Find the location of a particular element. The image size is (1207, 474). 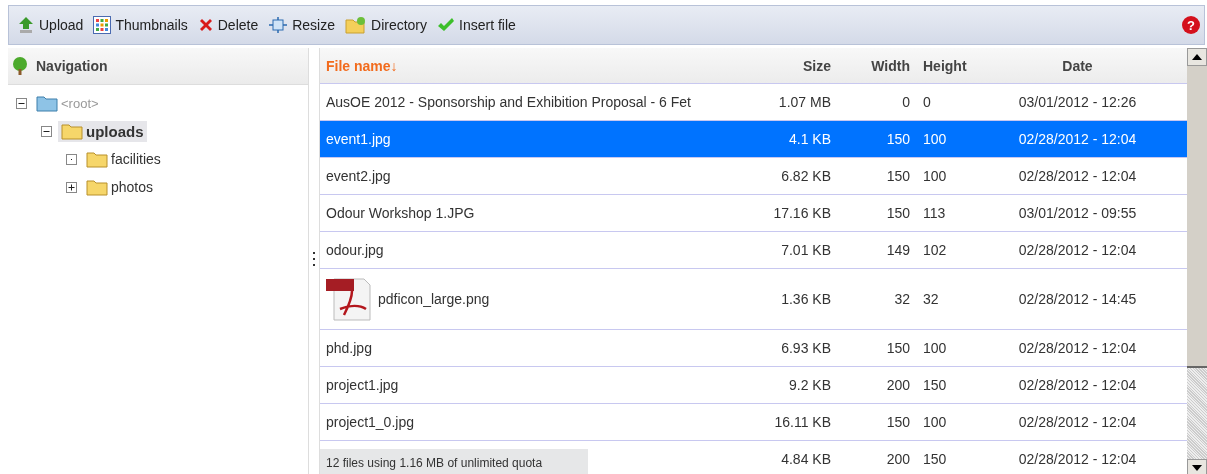

column-header: Date is located at coordinates (1080, 65).